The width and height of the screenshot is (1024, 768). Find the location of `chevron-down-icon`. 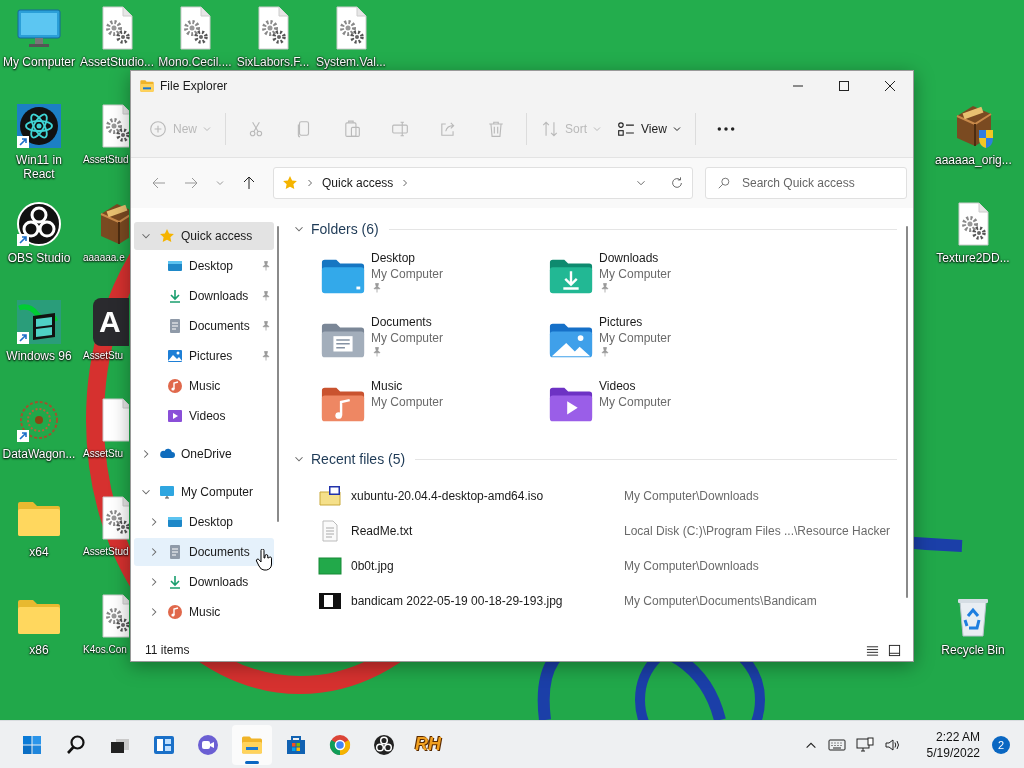

chevron-down-icon is located at coordinates (220, 183).